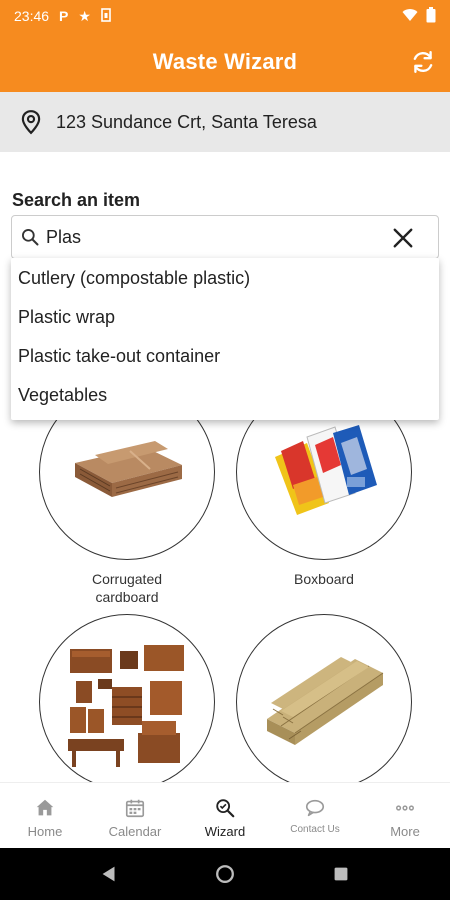 This screenshot has width=450, height=900. I want to click on system-navigation-bar, so click(225, 874).